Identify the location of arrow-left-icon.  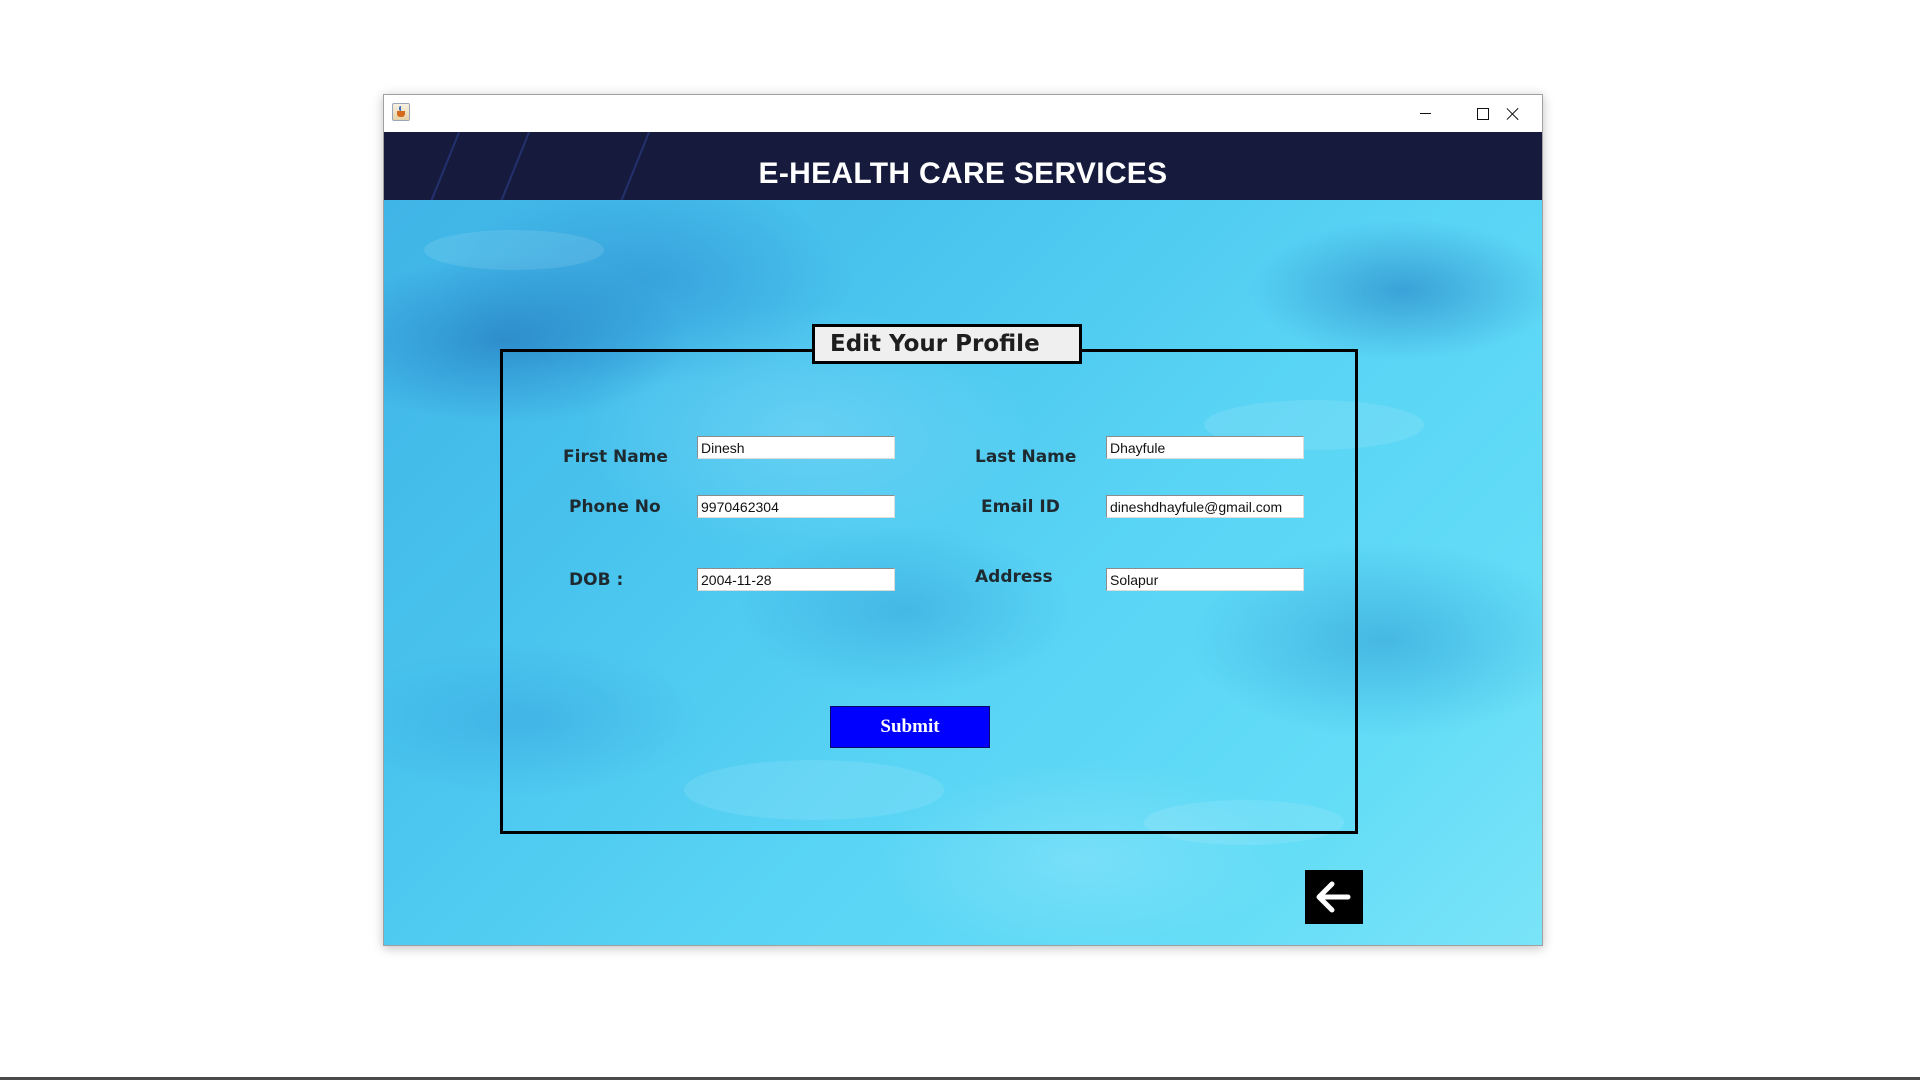
(1333, 897).